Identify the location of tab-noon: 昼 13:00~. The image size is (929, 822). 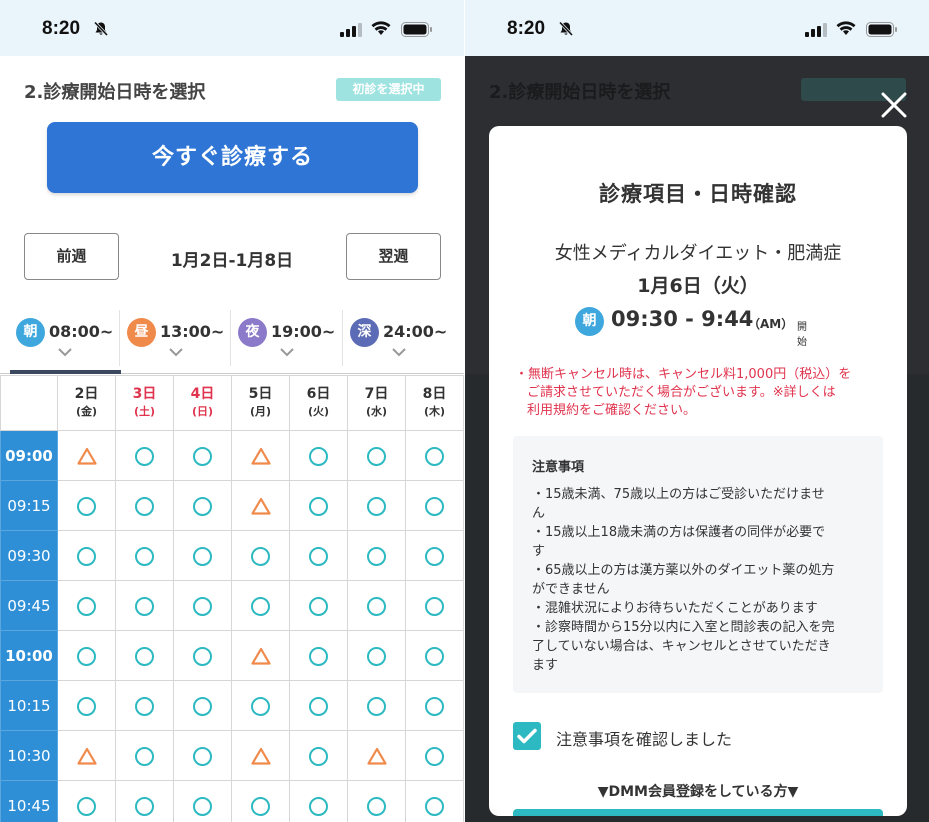
(167, 337).